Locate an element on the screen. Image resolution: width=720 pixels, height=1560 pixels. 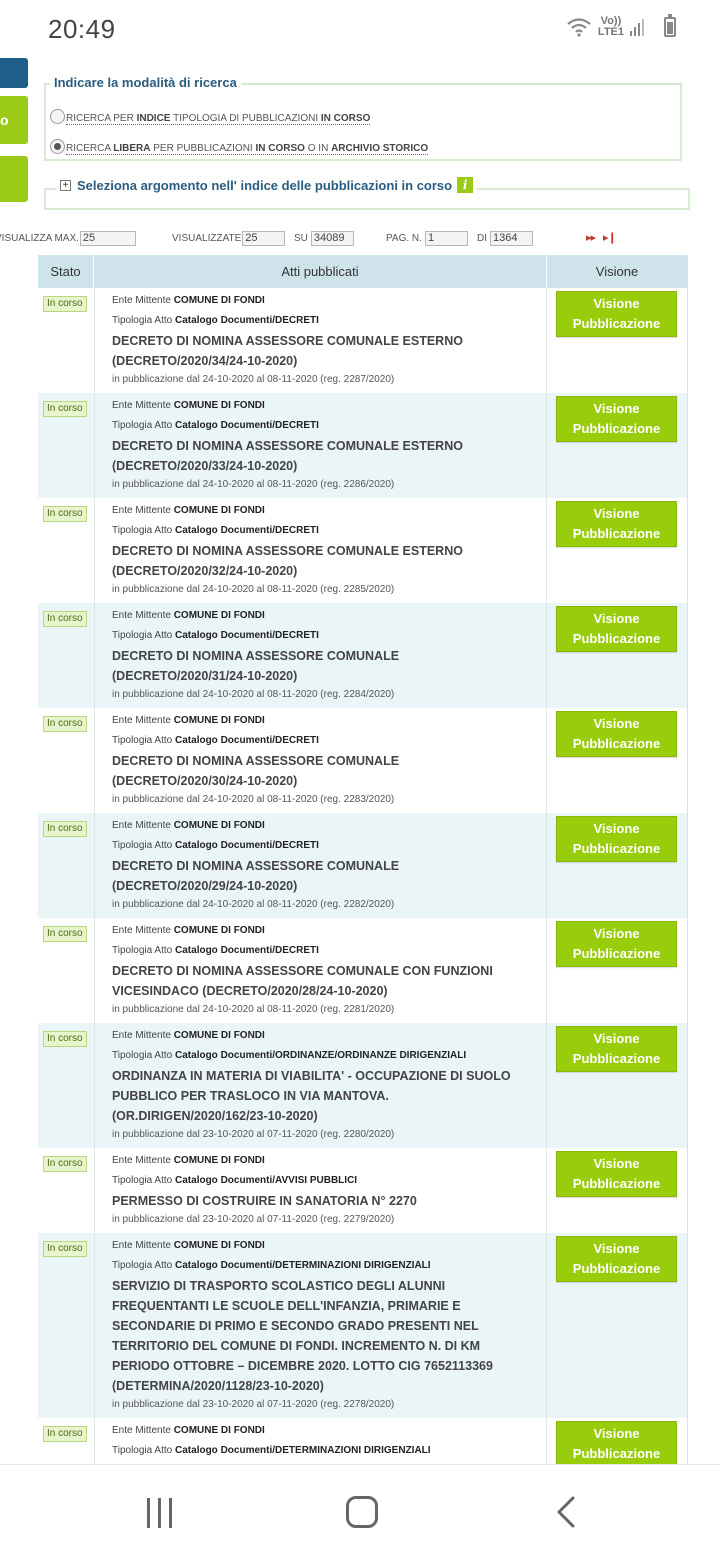
system-nav-bar is located at coordinates (360, 1512).